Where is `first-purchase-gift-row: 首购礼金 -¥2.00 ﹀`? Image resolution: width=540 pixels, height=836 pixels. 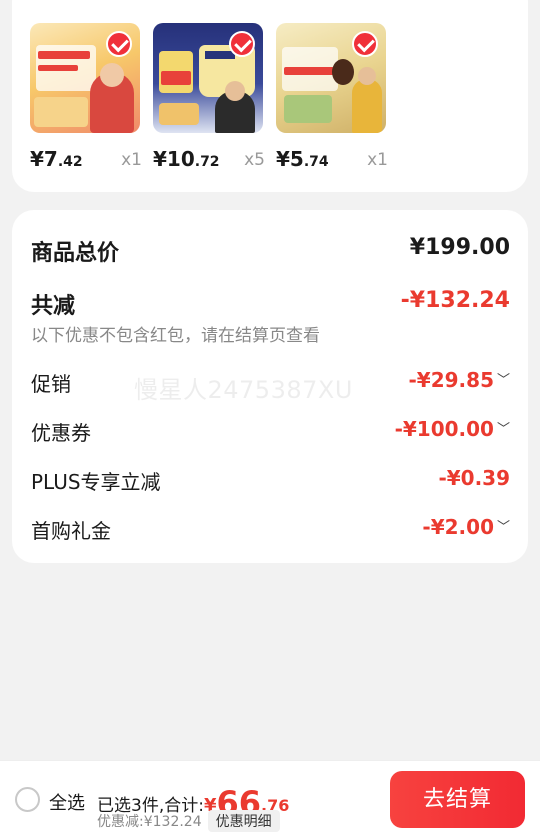 first-purchase-gift-row: 首购礼金 -¥2.00 ﹀ is located at coordinates (270, 529).